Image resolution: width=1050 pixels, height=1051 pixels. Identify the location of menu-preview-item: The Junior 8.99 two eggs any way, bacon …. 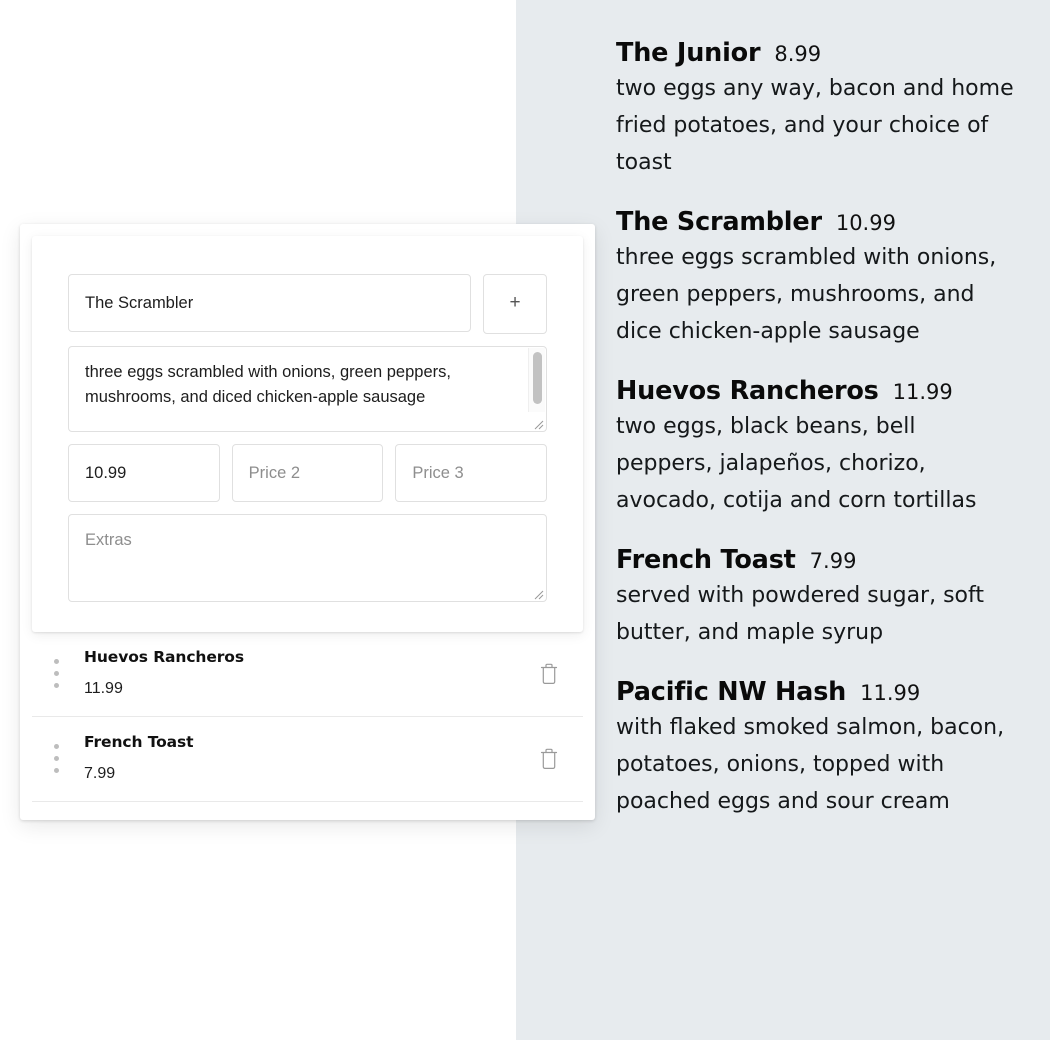
(817, 109).